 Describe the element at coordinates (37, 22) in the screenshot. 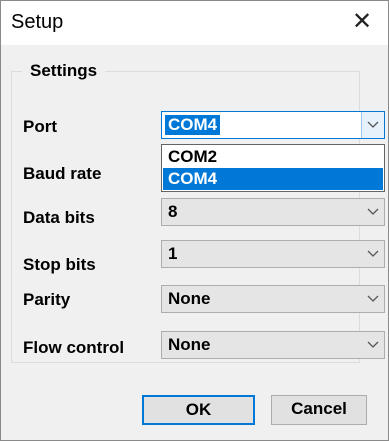

I see `window-title: Setup` at that location.